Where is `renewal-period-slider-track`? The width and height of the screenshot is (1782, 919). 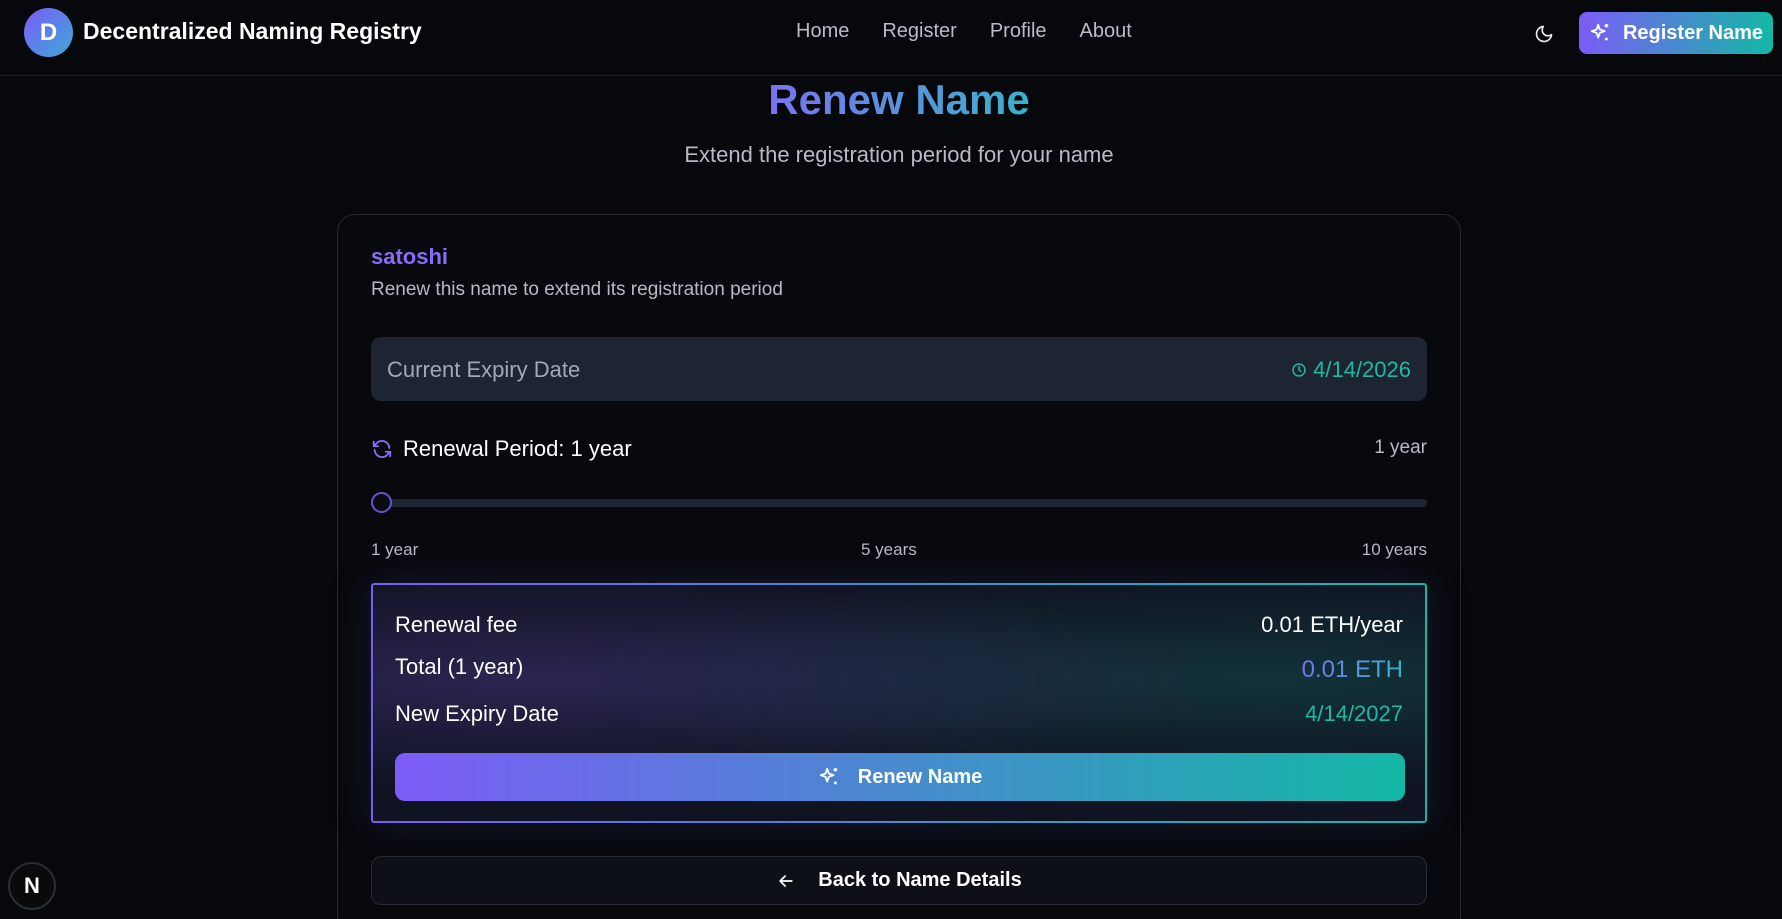
renewal-period-slider-track is located at coordinates (899, 503).